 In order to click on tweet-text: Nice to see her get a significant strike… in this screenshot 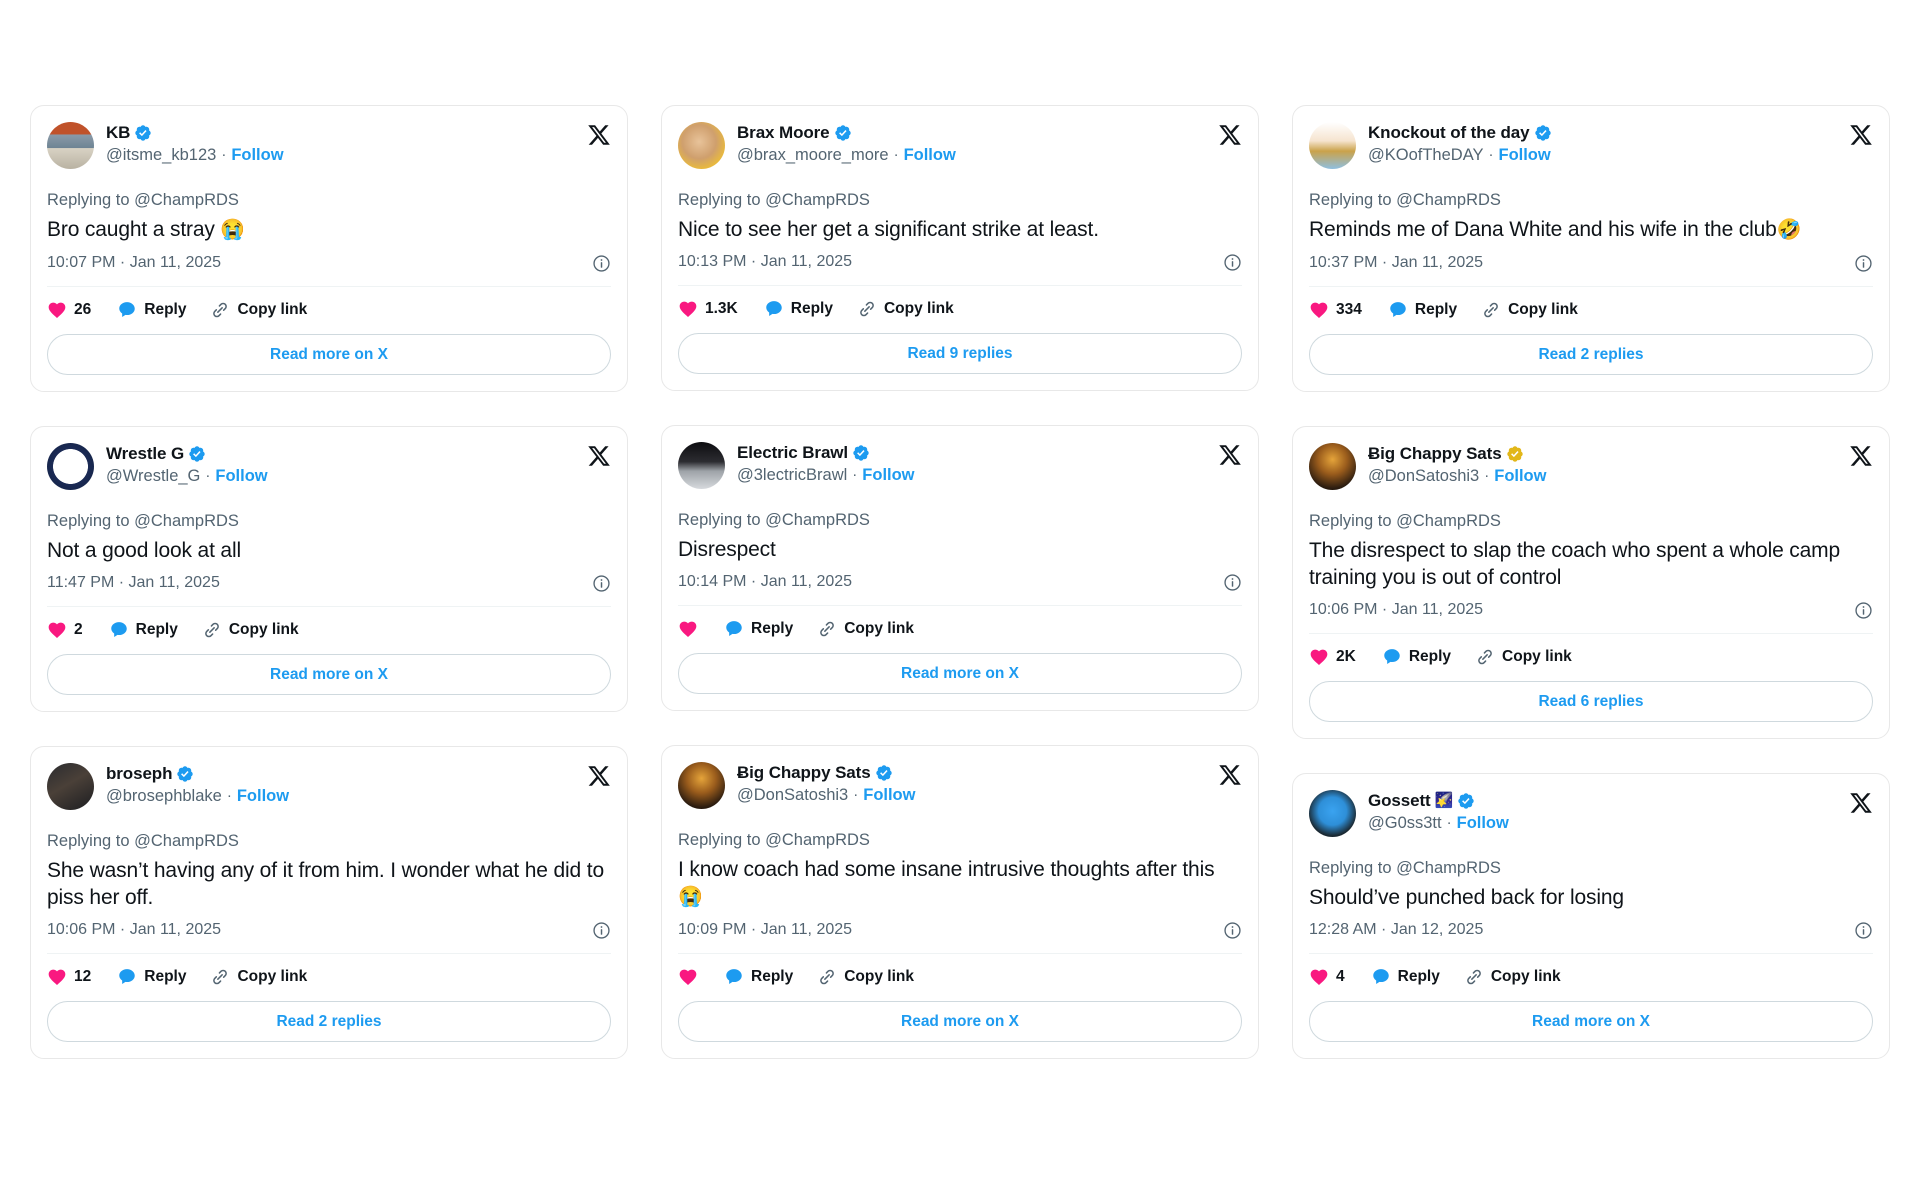, I will do `click(960, 229)`.